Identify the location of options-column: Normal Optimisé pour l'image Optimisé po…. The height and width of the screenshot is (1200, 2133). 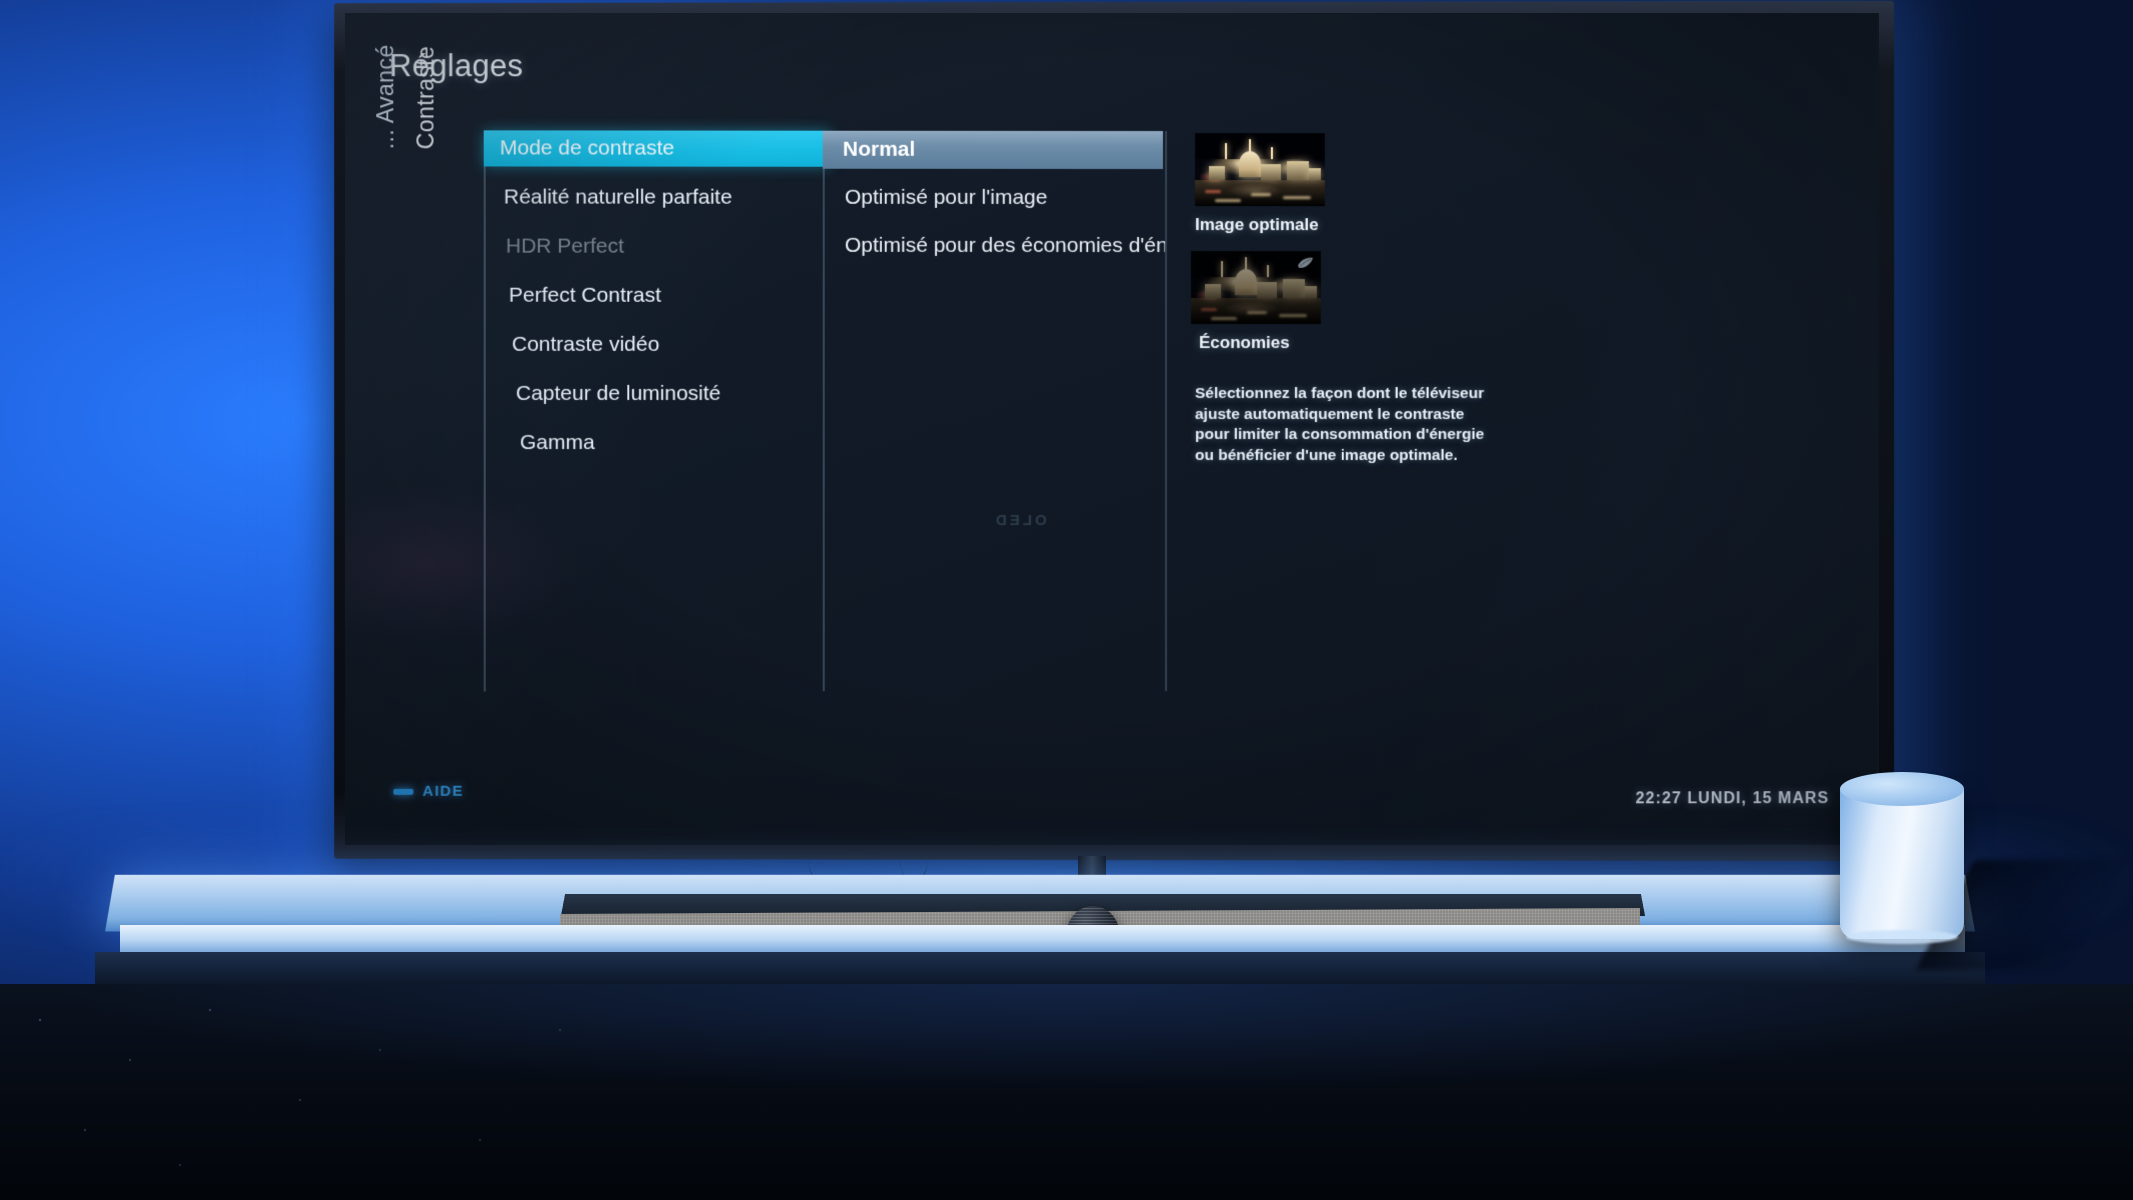
(993, 411).